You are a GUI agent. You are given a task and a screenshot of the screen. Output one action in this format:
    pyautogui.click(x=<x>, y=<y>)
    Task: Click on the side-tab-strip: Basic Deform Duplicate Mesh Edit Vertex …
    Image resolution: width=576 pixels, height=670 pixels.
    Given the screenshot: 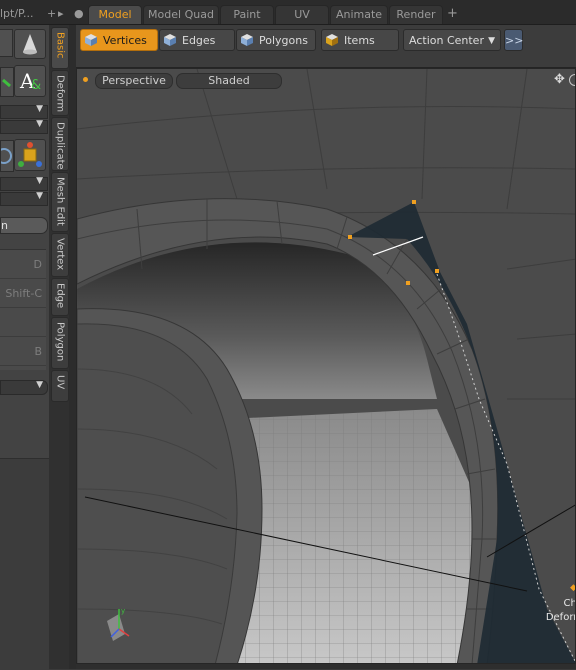 What is the action you would take?
    pyautogui.click(x=59, y=347)
    